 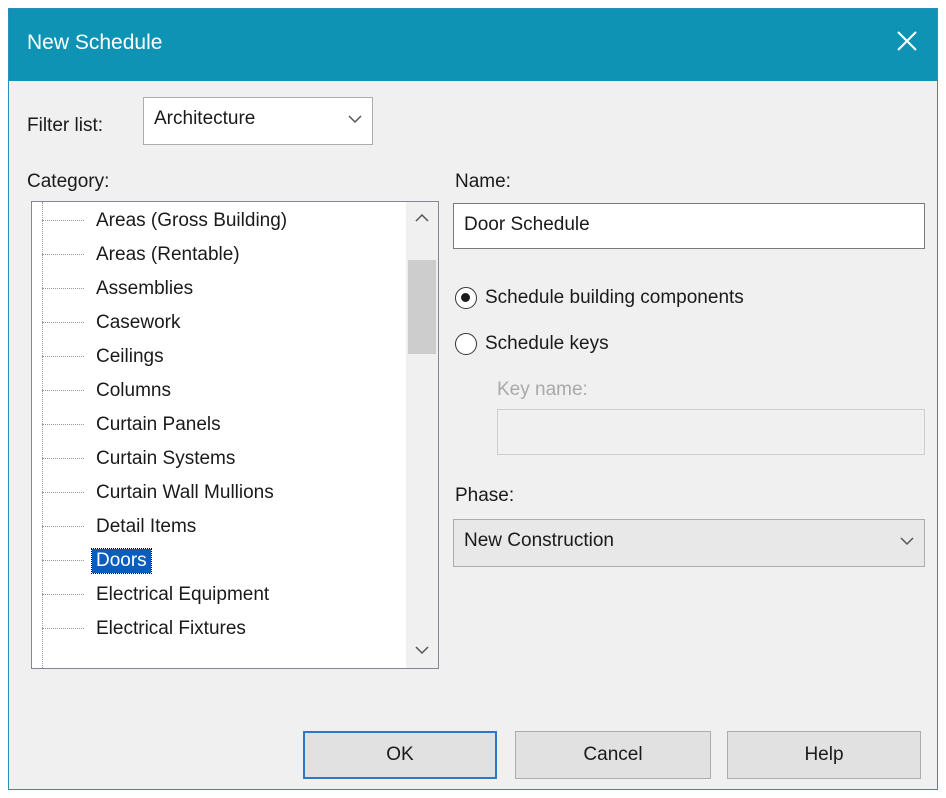 What do you see at coordinates (217, 493) in the screenshot?
I see `list-item: Curtain Wall Mullions` at bounding box center [217, 493].